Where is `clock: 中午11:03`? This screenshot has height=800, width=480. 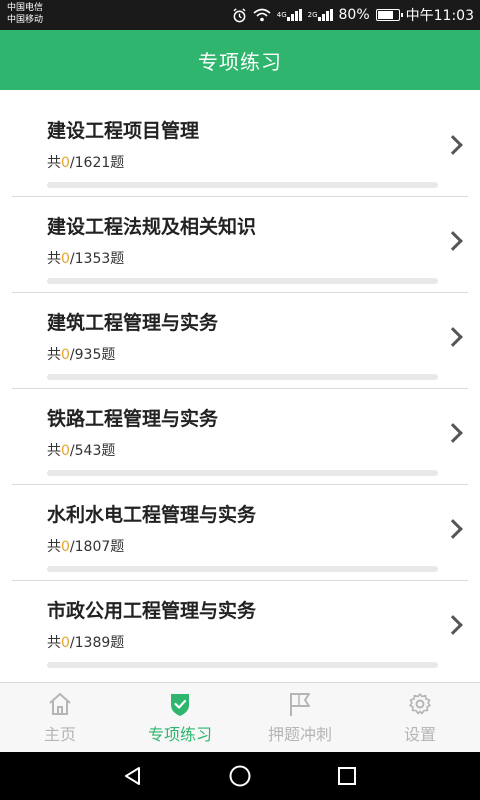
clock: 中午11:03 is located at coordinates (439, 16).